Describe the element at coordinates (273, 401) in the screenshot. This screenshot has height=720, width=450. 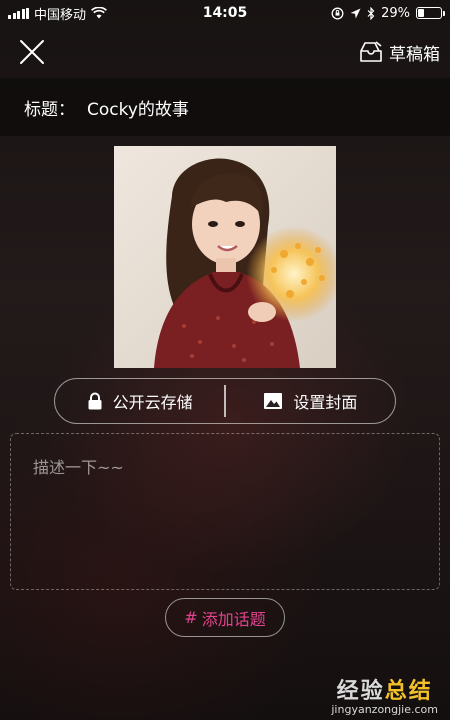
I see `image-icon` at that location.